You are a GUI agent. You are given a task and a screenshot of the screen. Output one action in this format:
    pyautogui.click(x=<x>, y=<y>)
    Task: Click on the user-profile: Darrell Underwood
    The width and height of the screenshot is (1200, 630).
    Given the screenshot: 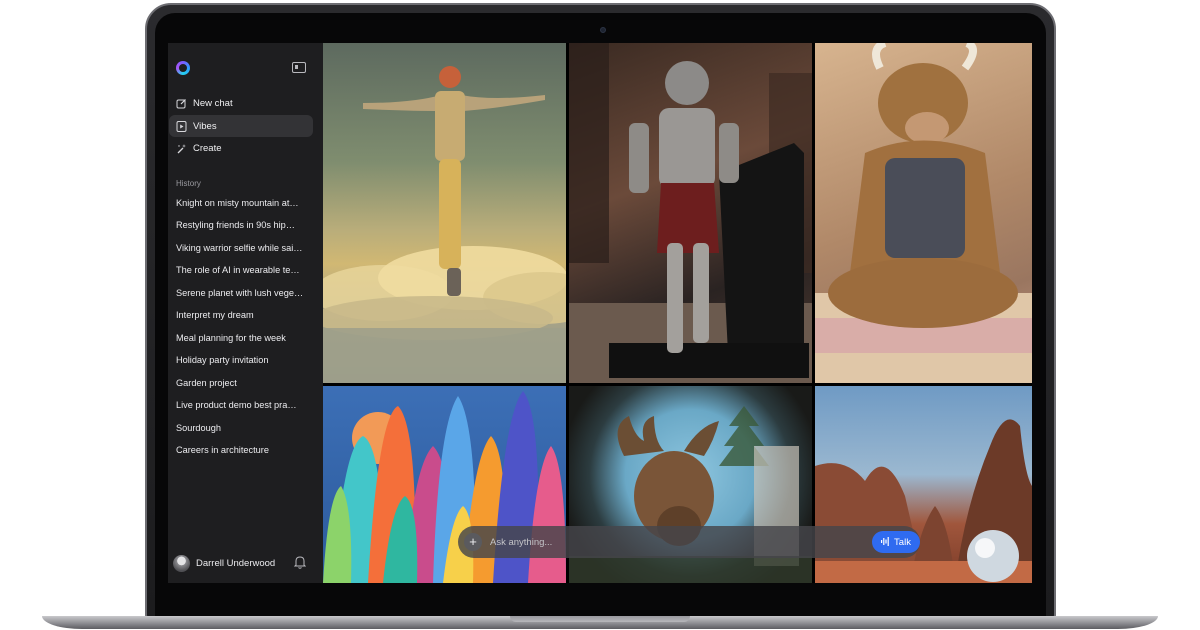 What is the action you would take?
    pyautogui.click(x=243, y=563)
    